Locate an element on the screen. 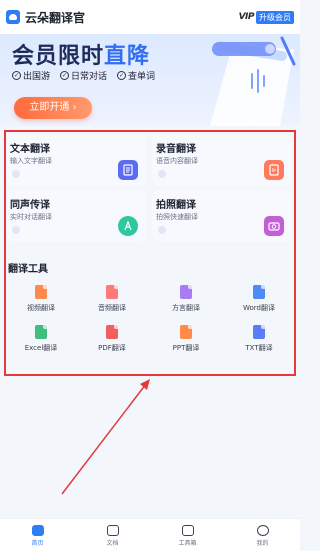 This screenshot has width=320, height=551. banner-feature: ✓ 查单词 is located at coordinates (136, 75).